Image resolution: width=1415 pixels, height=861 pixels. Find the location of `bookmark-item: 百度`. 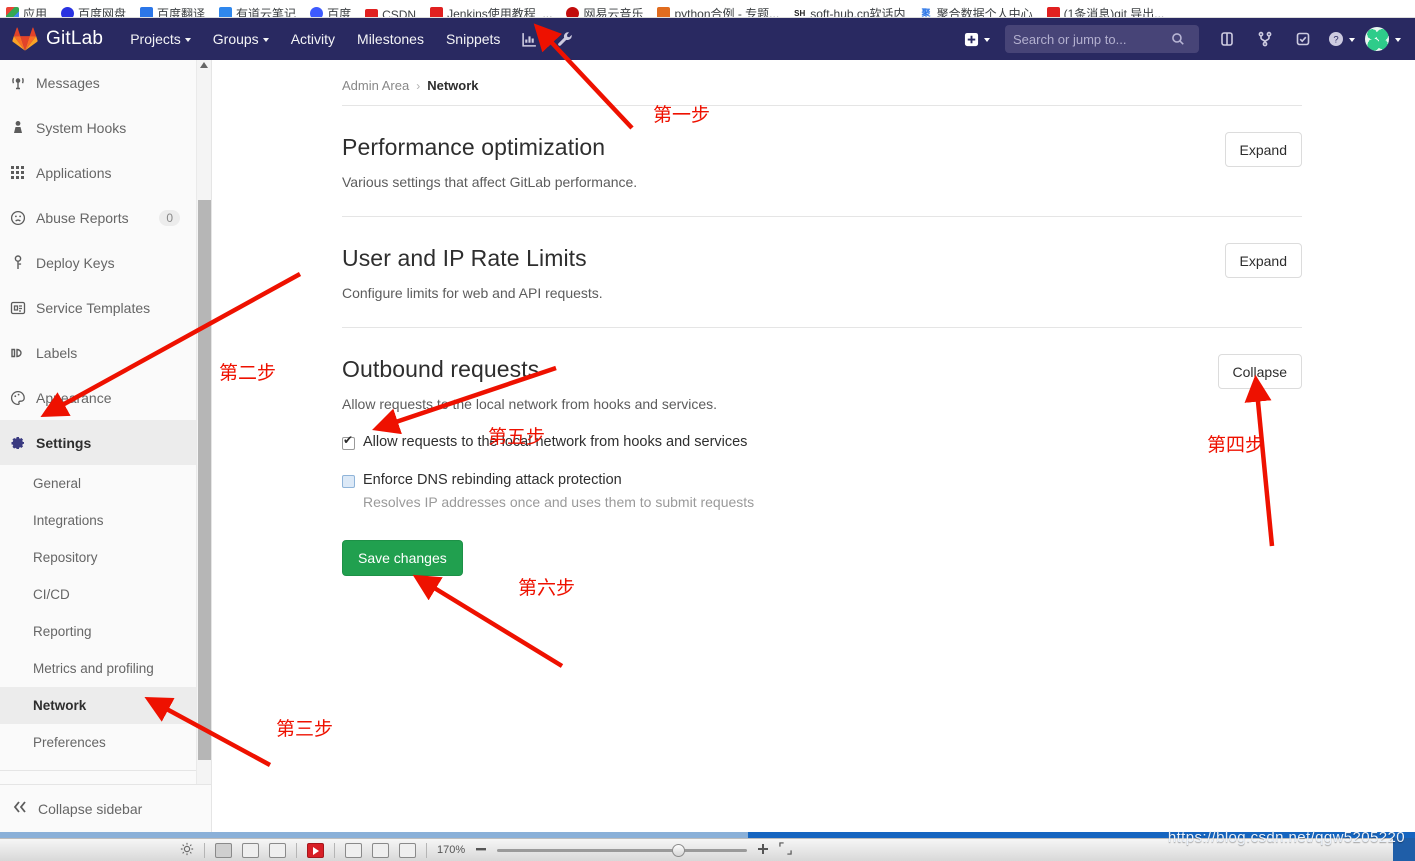

bookmark-item: 百度 is located at coordinates (330, 11).